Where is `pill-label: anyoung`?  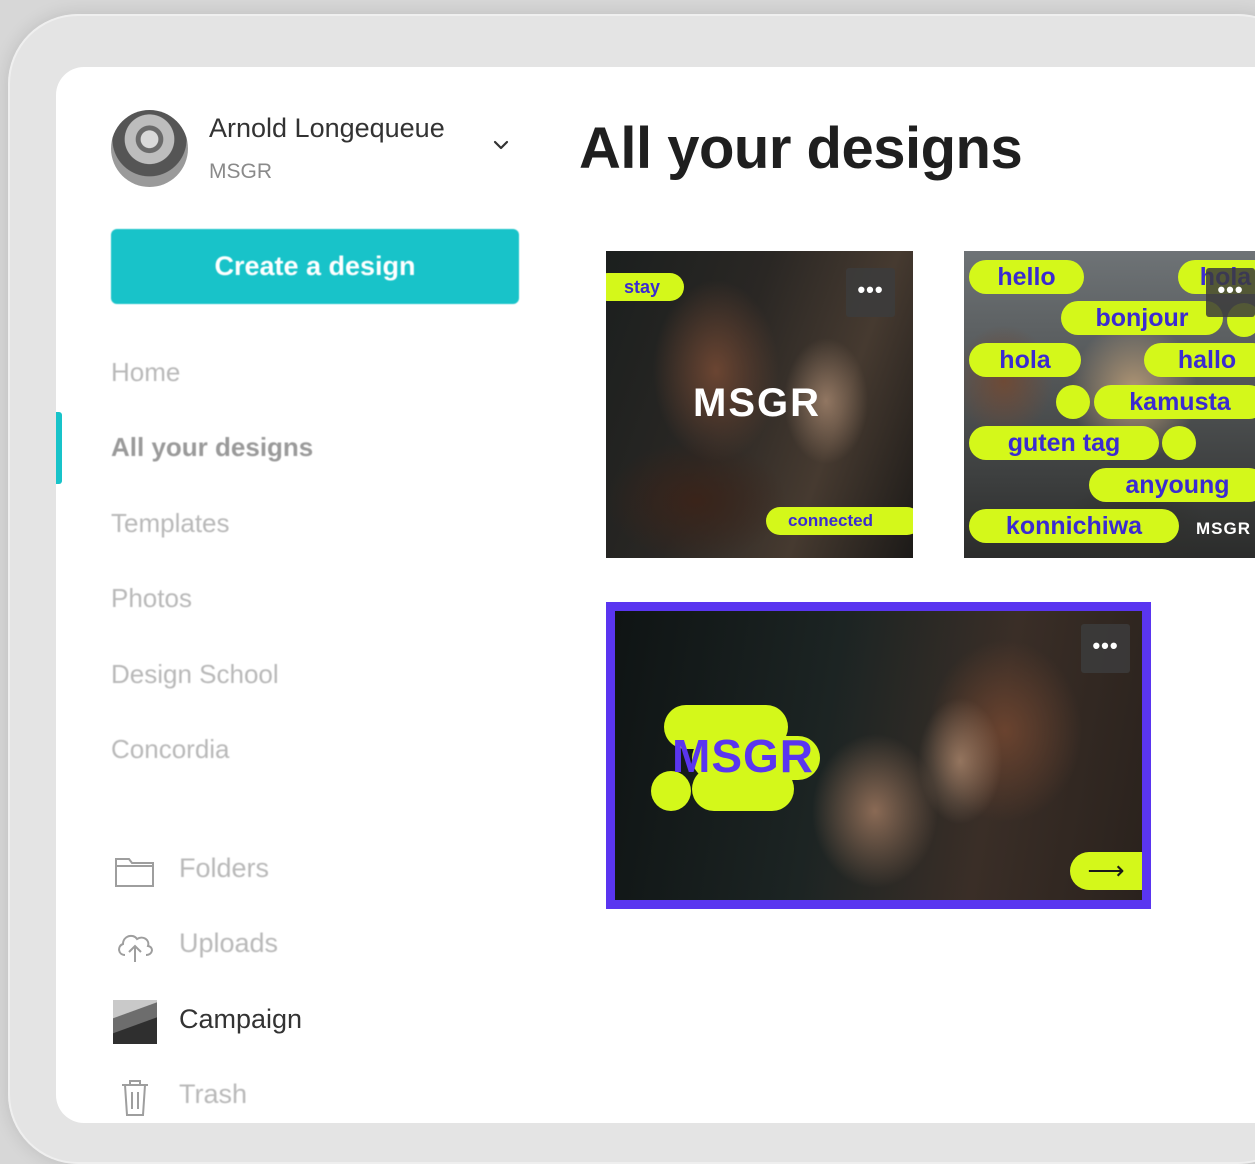
pill-label: anyoung is located at coordinates (1172, 485).